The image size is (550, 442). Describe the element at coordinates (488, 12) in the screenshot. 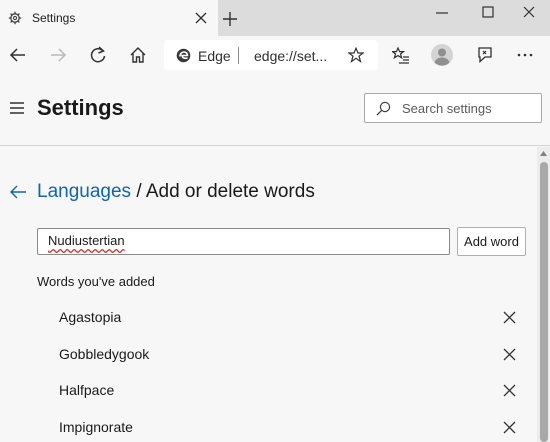

I see `maximize-icon` at that location.